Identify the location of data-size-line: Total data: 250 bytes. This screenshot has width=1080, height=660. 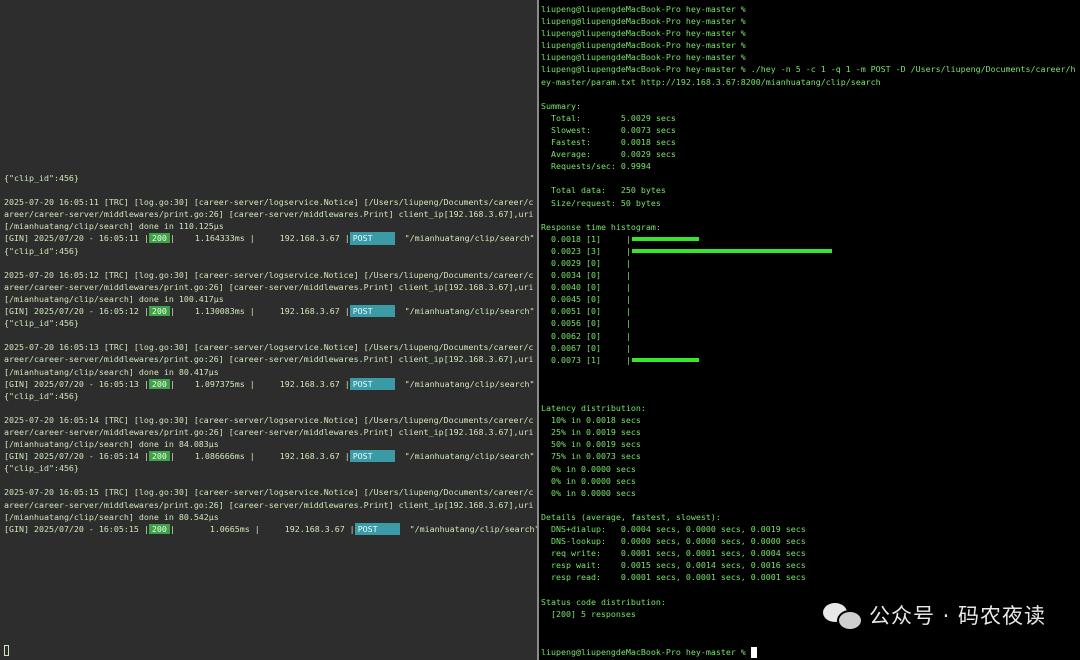
(603, 190).